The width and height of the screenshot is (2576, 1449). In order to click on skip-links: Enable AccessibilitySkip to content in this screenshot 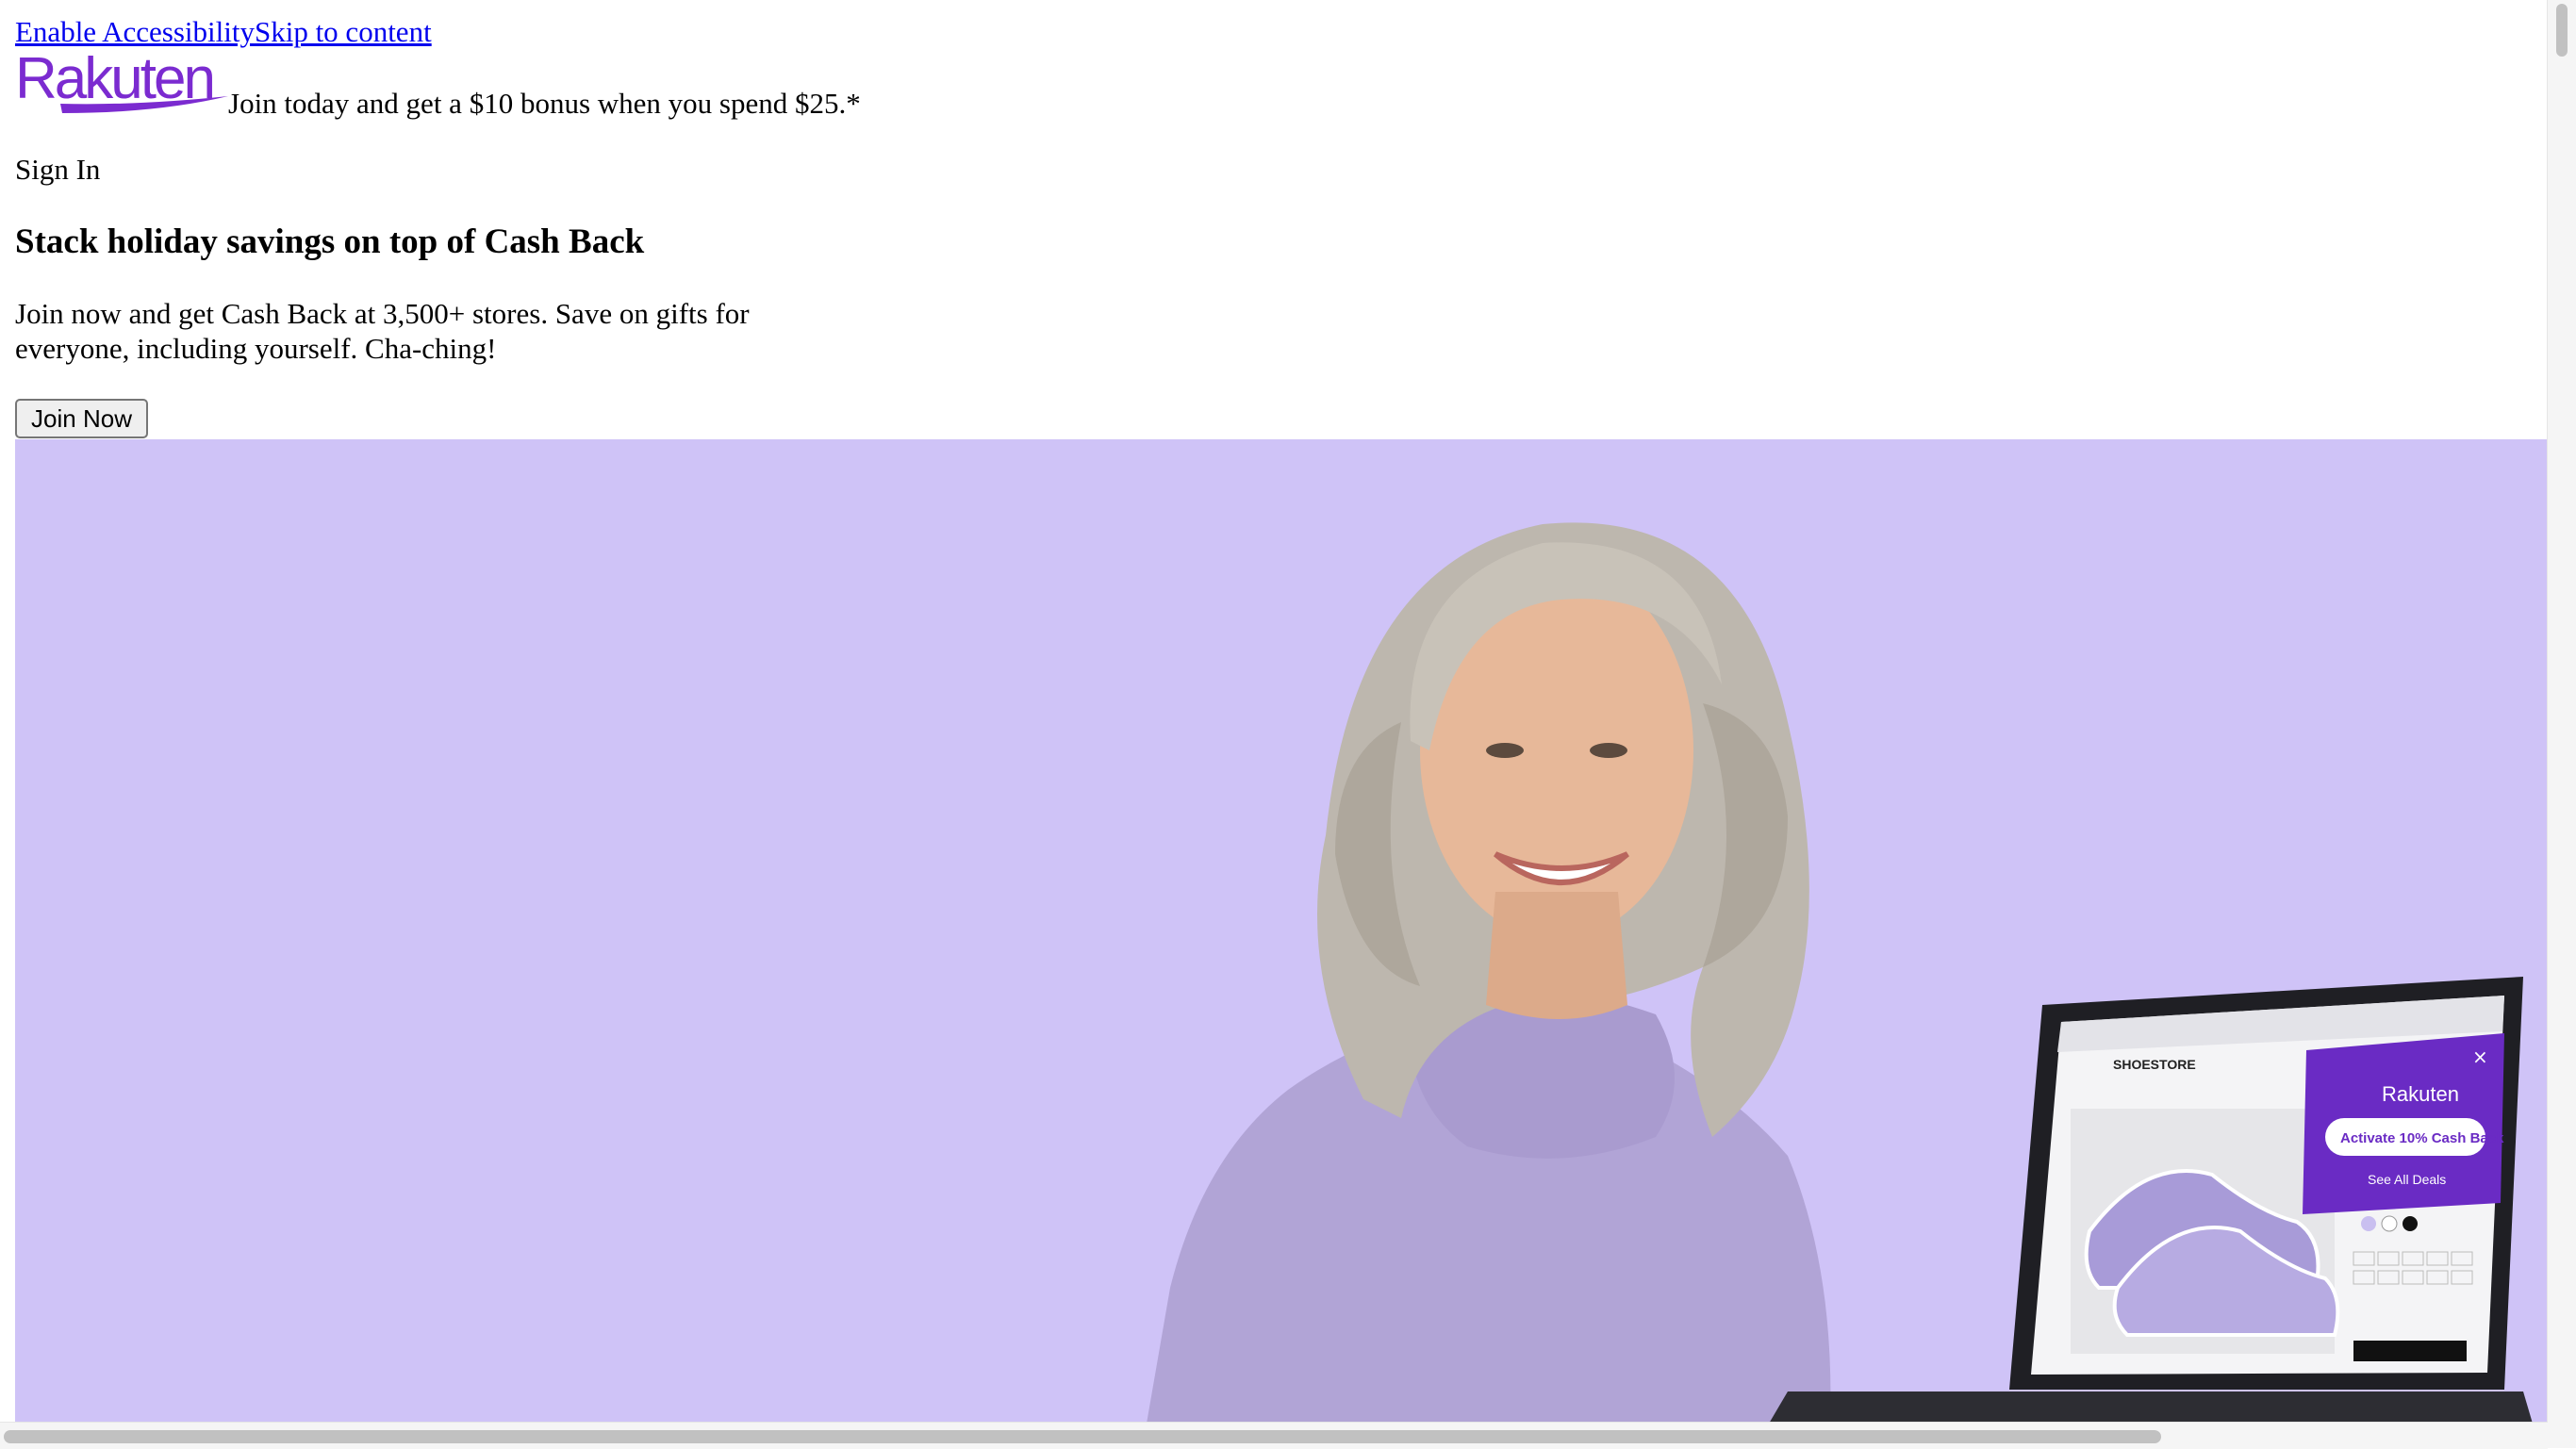, I will do `click(223, 32)`.